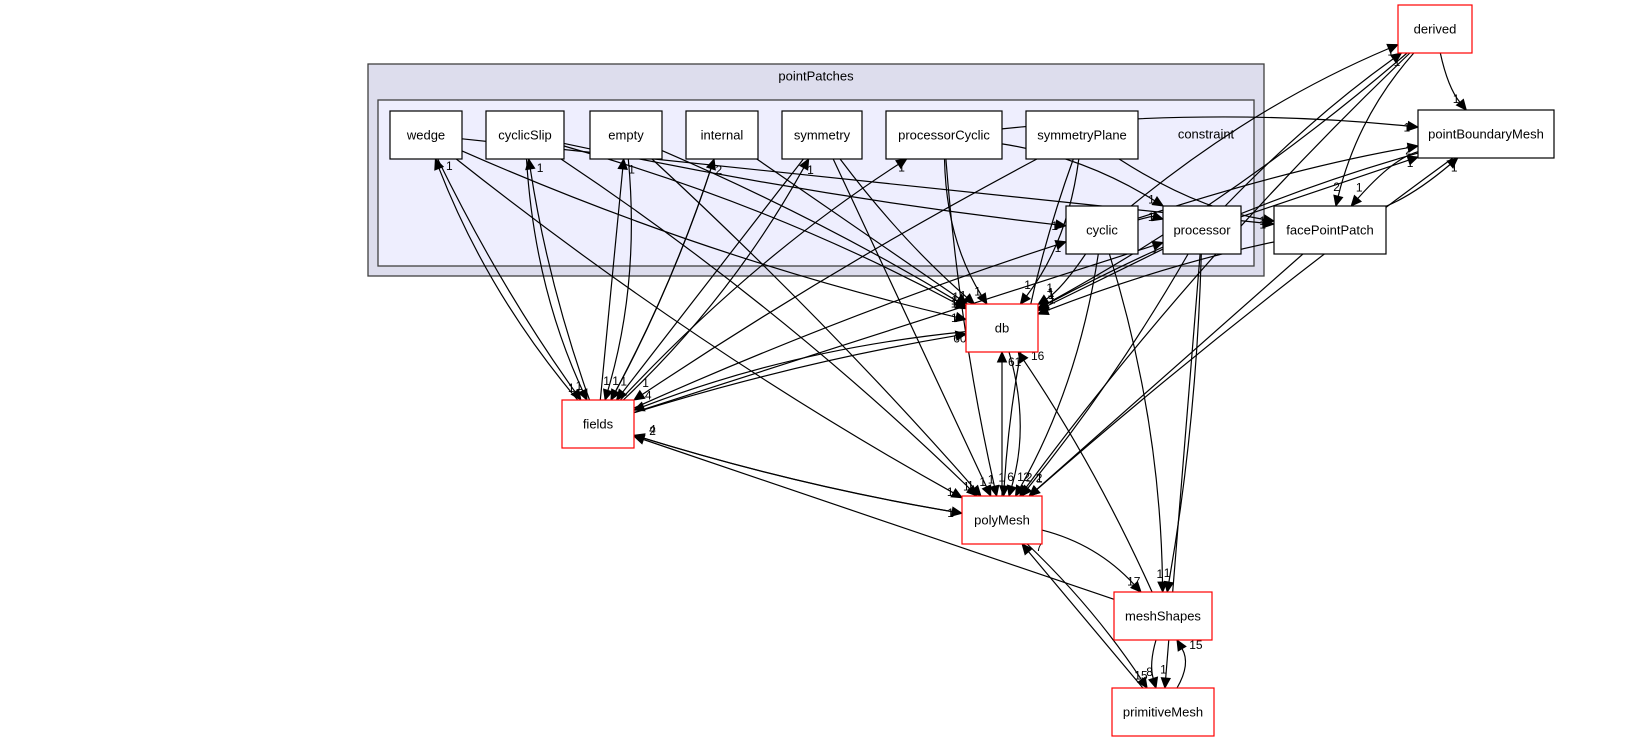 The height and width of the screenshot is (740, 1628). I want to click on edge-polyMesh-to-meshShapes: 17, so click(1091, 561).